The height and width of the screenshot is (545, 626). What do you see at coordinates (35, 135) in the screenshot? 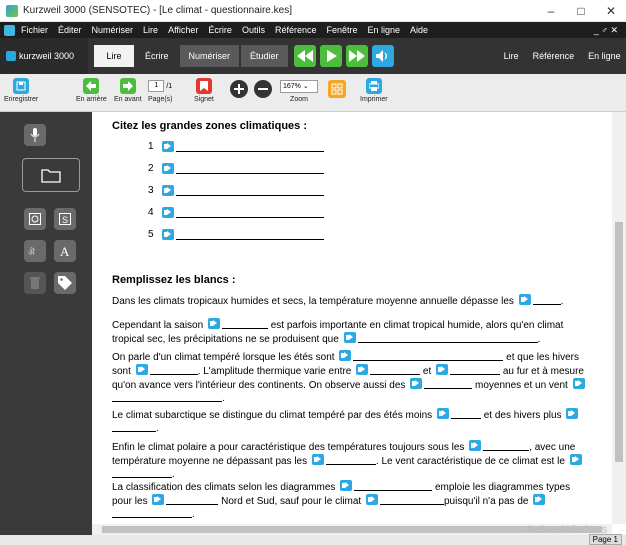
I see `microphone-button` at bounding box center [35, 135].